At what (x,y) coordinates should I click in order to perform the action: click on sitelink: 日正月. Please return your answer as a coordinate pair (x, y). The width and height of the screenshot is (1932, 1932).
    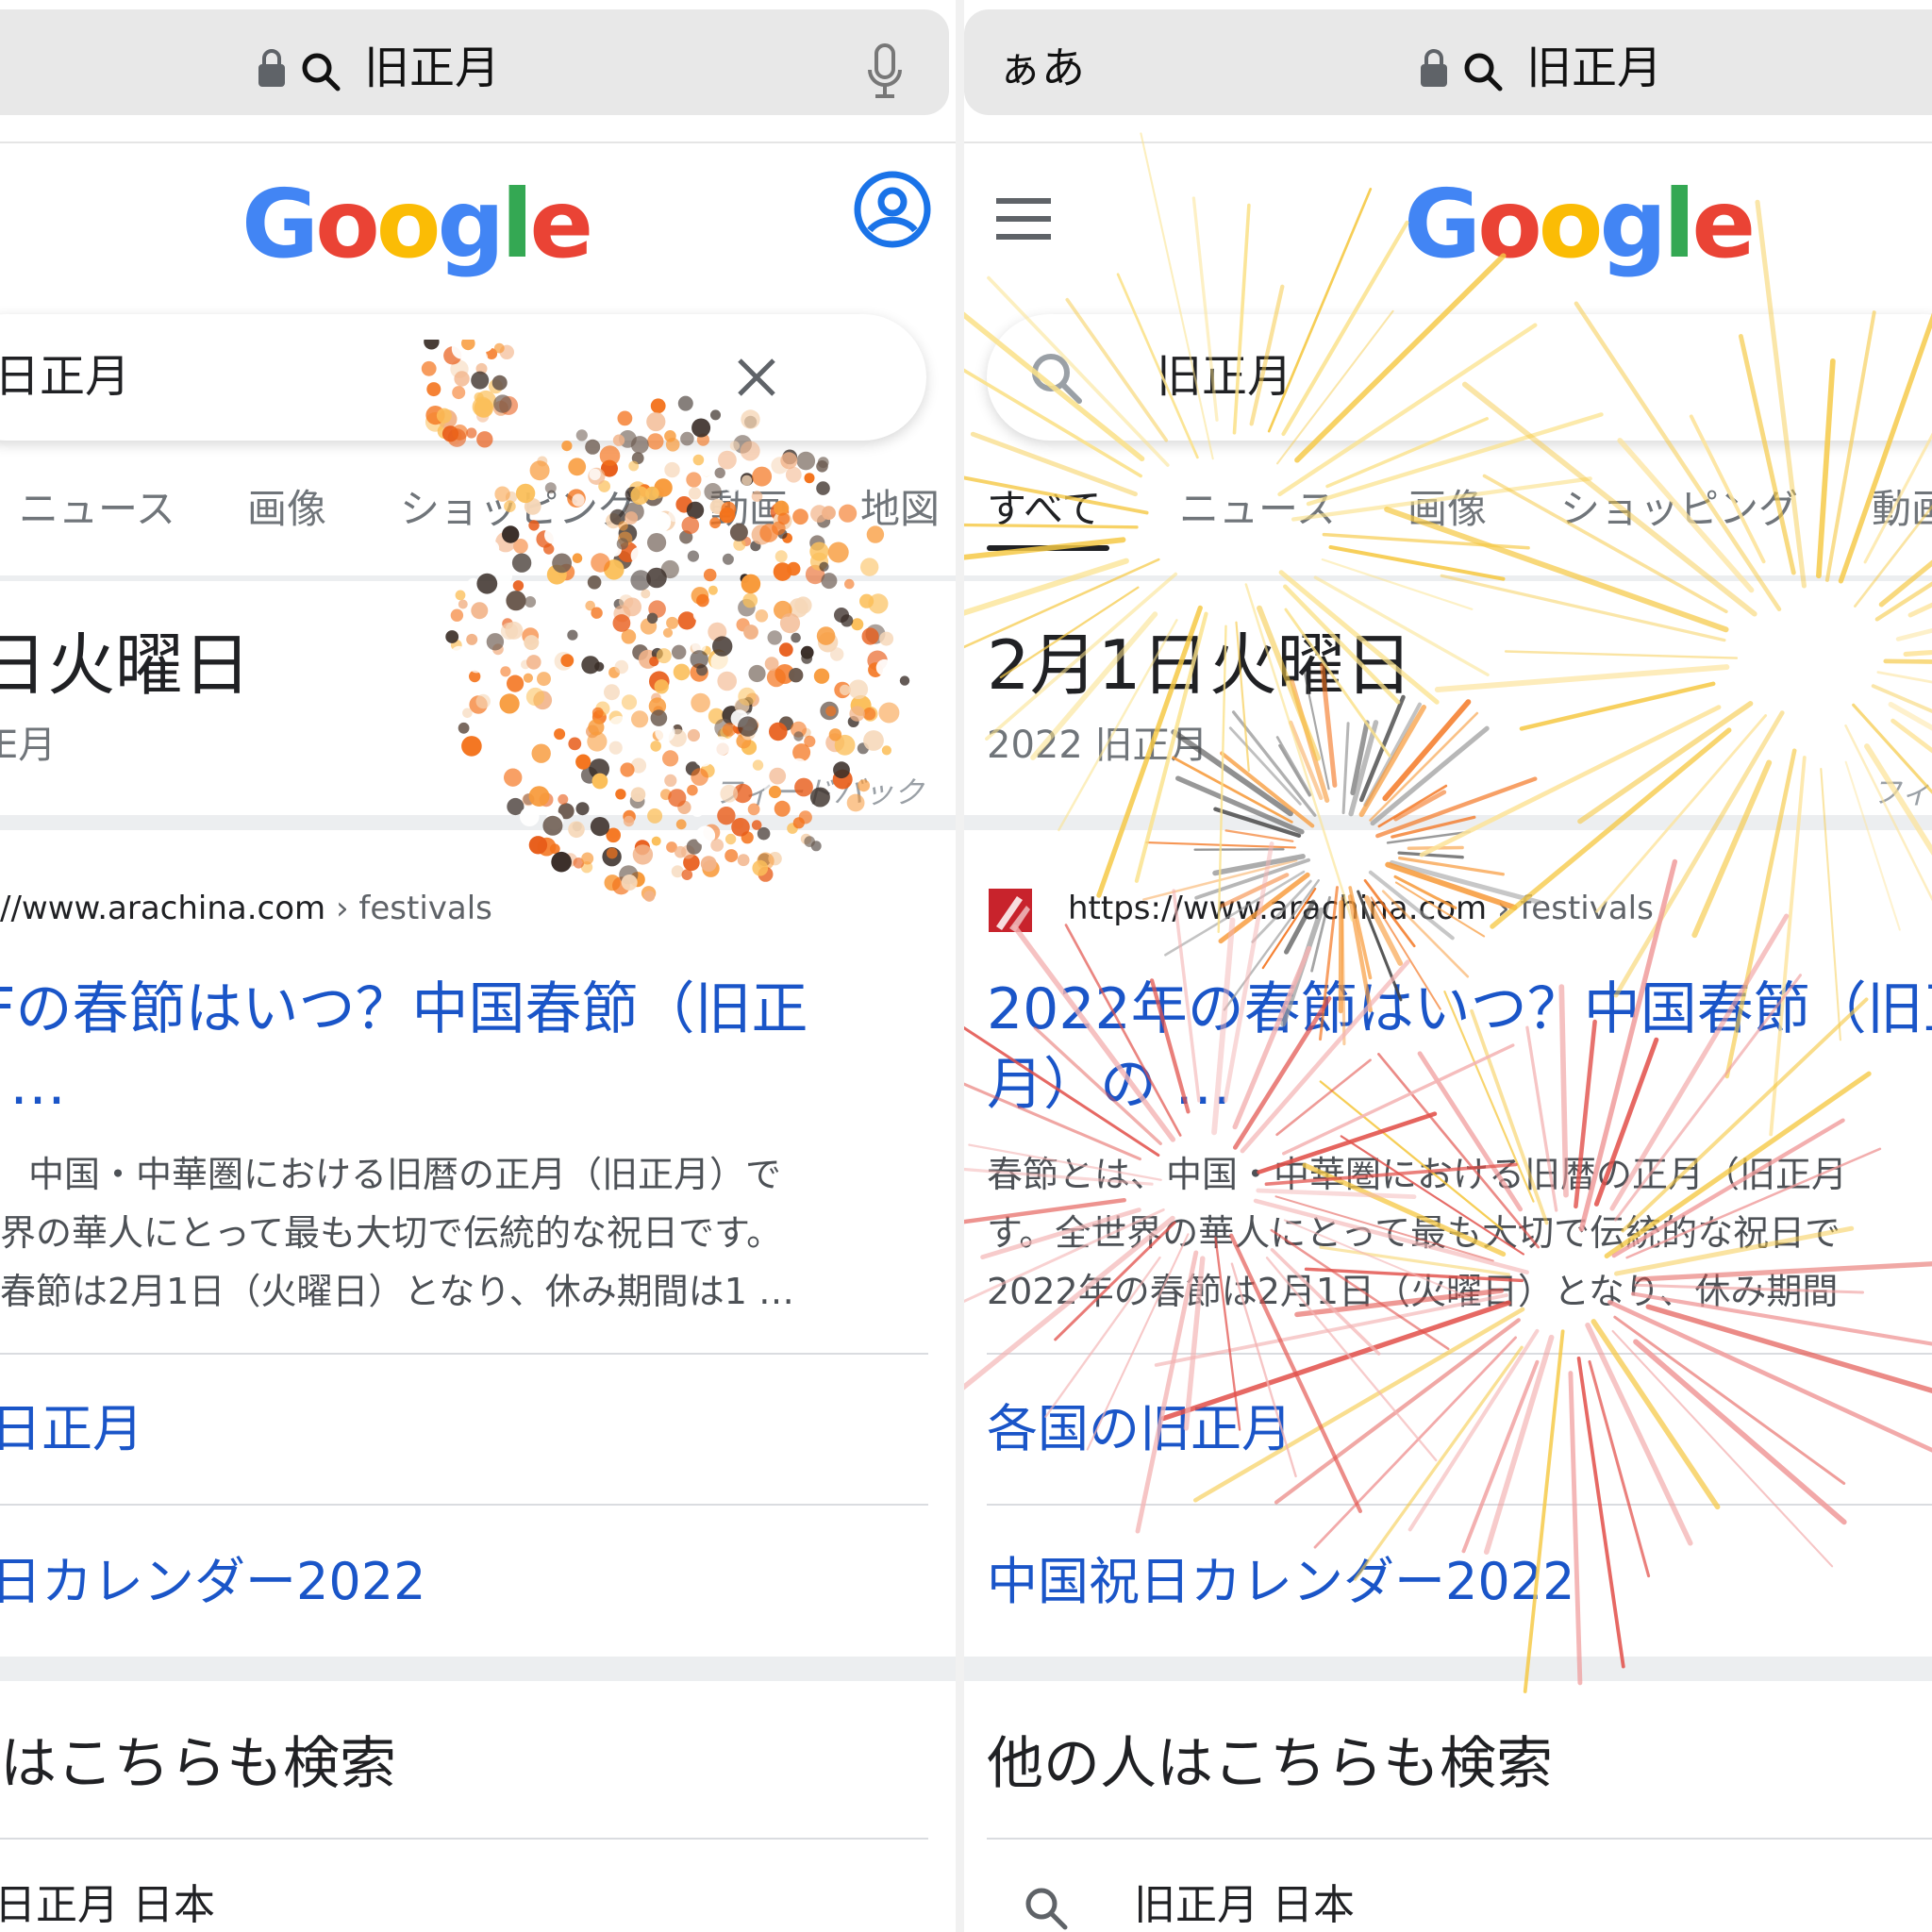
    Looking at the image, I should click on (71, 1429).